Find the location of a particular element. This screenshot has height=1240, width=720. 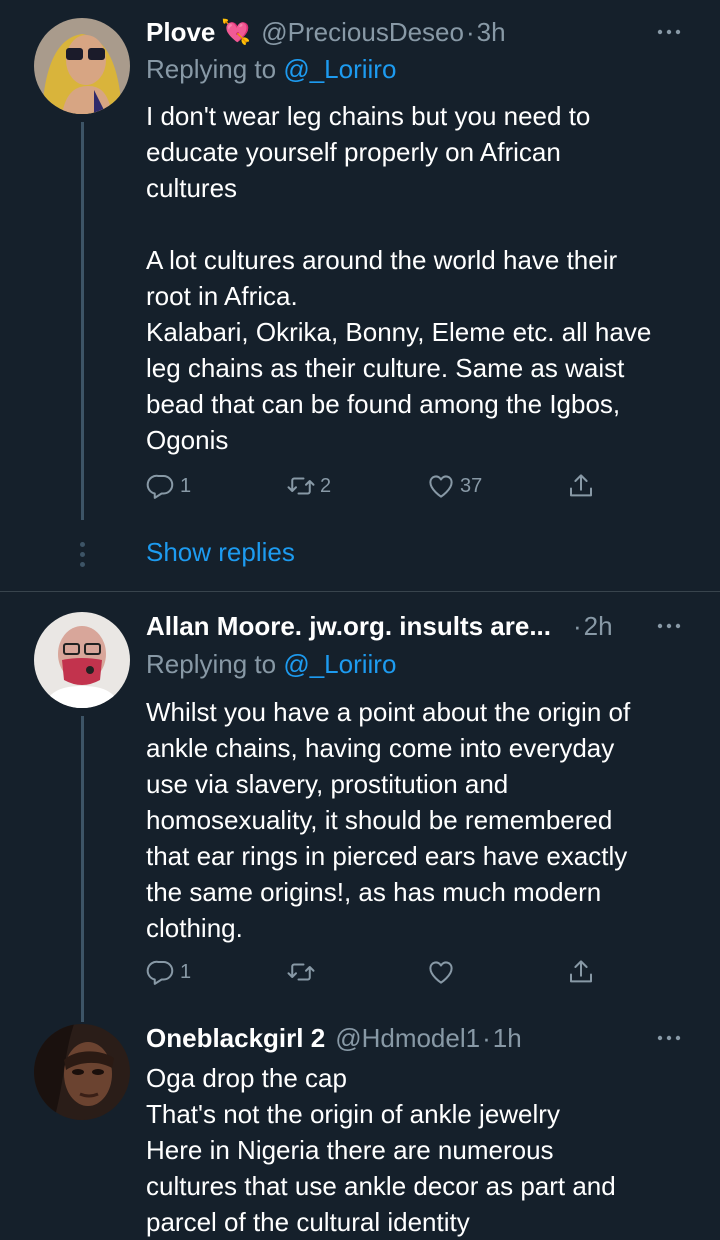

like-button is located at coordinates (441, 972).